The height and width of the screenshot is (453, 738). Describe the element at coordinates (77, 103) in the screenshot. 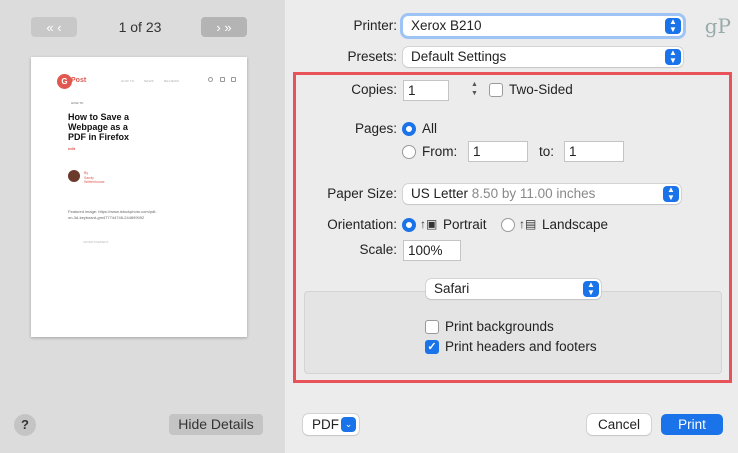

I see `article-tag: HOW-TO` at that location.